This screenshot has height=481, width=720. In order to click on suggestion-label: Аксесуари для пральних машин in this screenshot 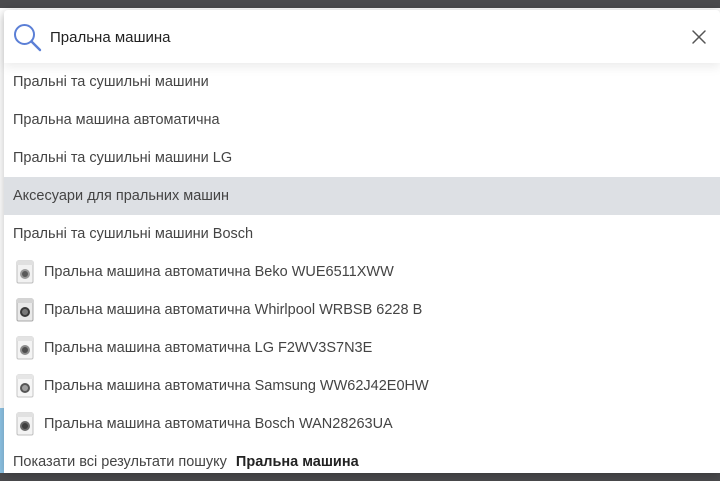, I will do `click(121, 196)`.